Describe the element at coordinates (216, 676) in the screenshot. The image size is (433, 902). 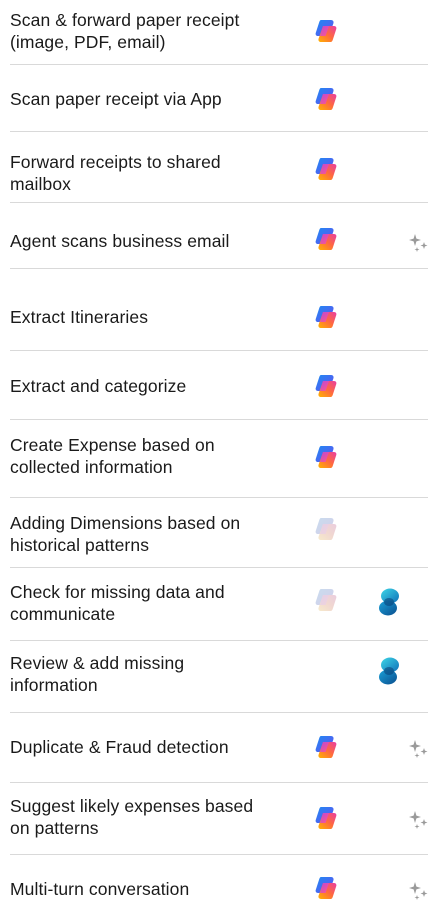
I see `list-item: Review & add missing information` at that location.